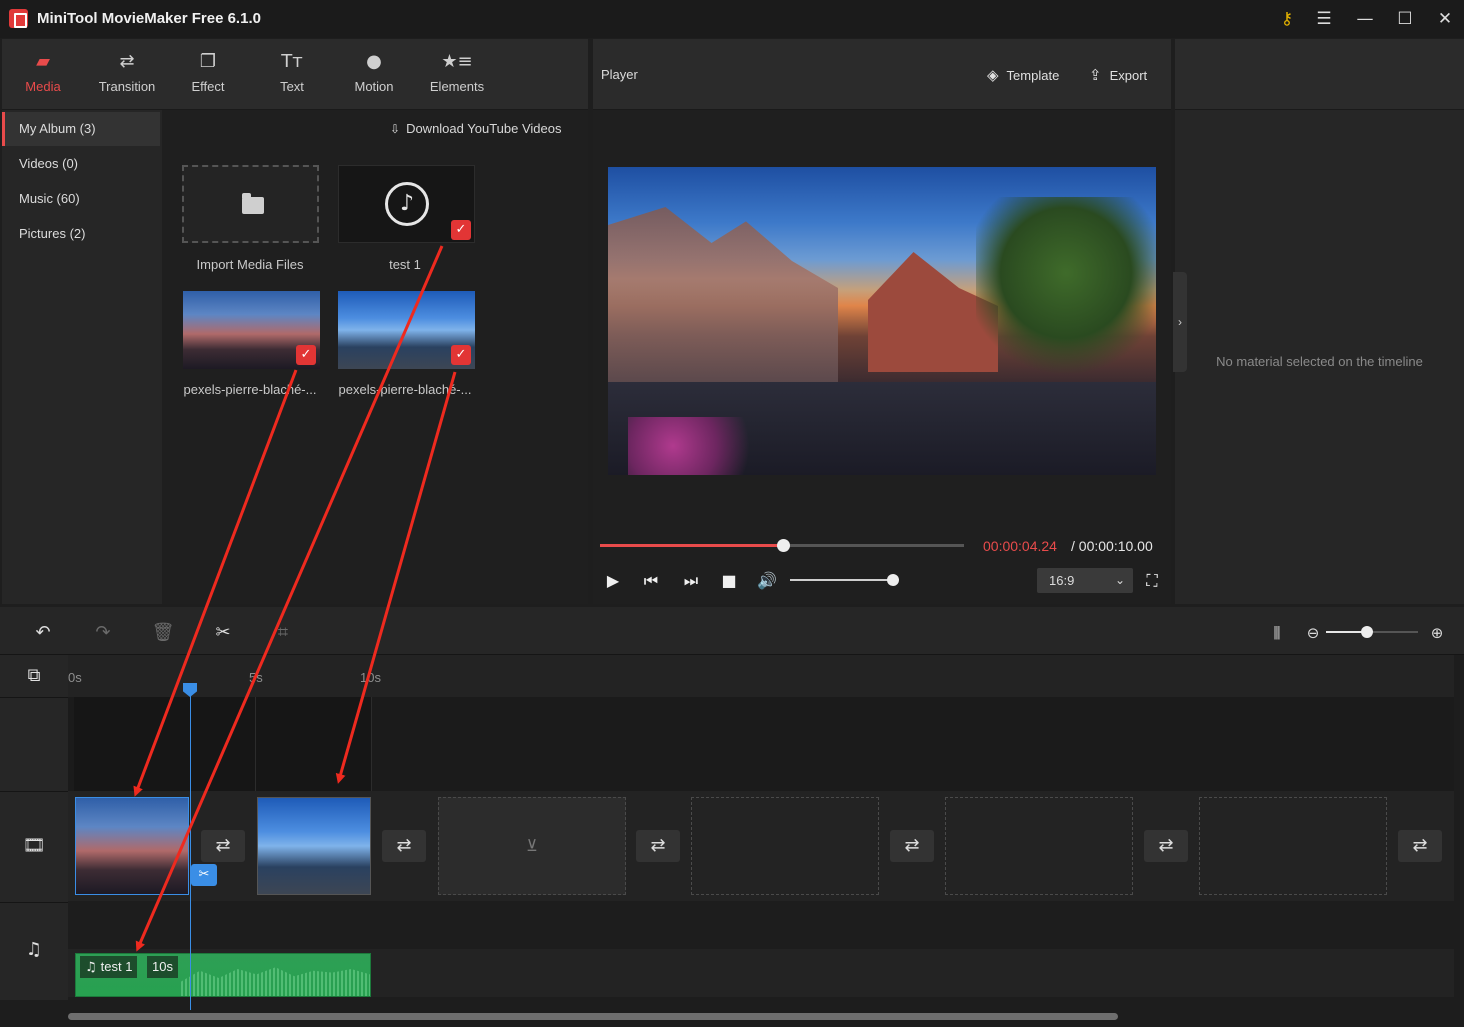 This screenshot has height=1027, width=1464. I want to click on ruler-label: 10s, so click(370, 677).